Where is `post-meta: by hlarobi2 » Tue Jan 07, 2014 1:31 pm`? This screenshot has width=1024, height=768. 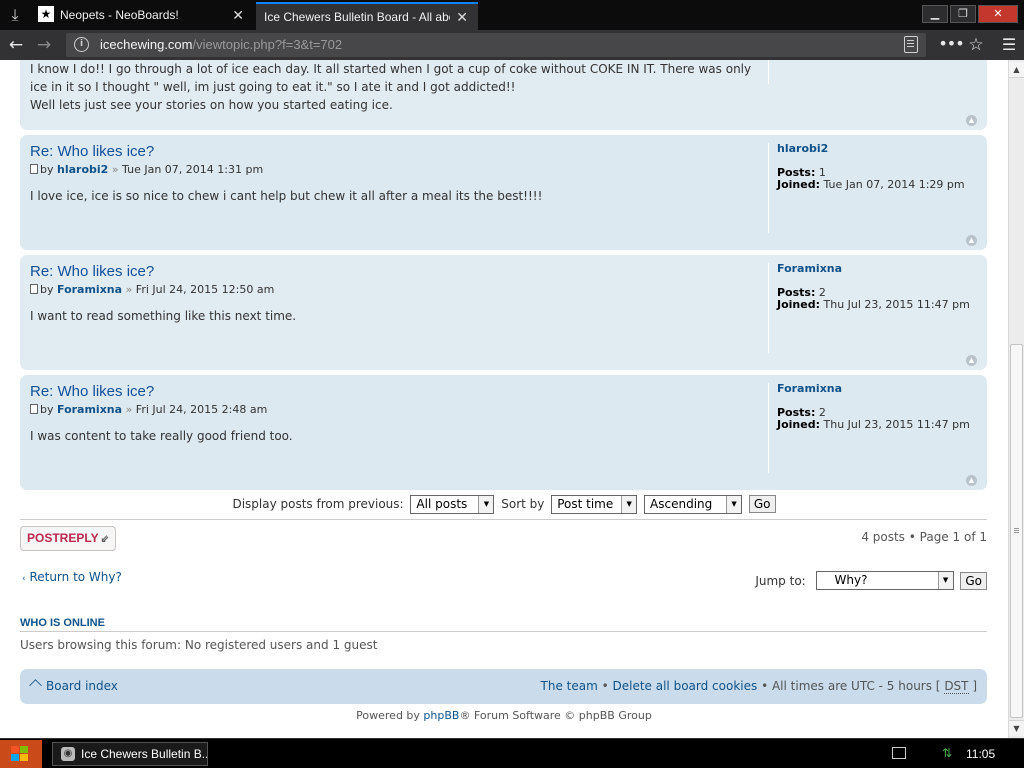 post-meta: by hlarobi2 » Tue Jan 07, 2014 1:31 pm is located at coordinates (397, 170).